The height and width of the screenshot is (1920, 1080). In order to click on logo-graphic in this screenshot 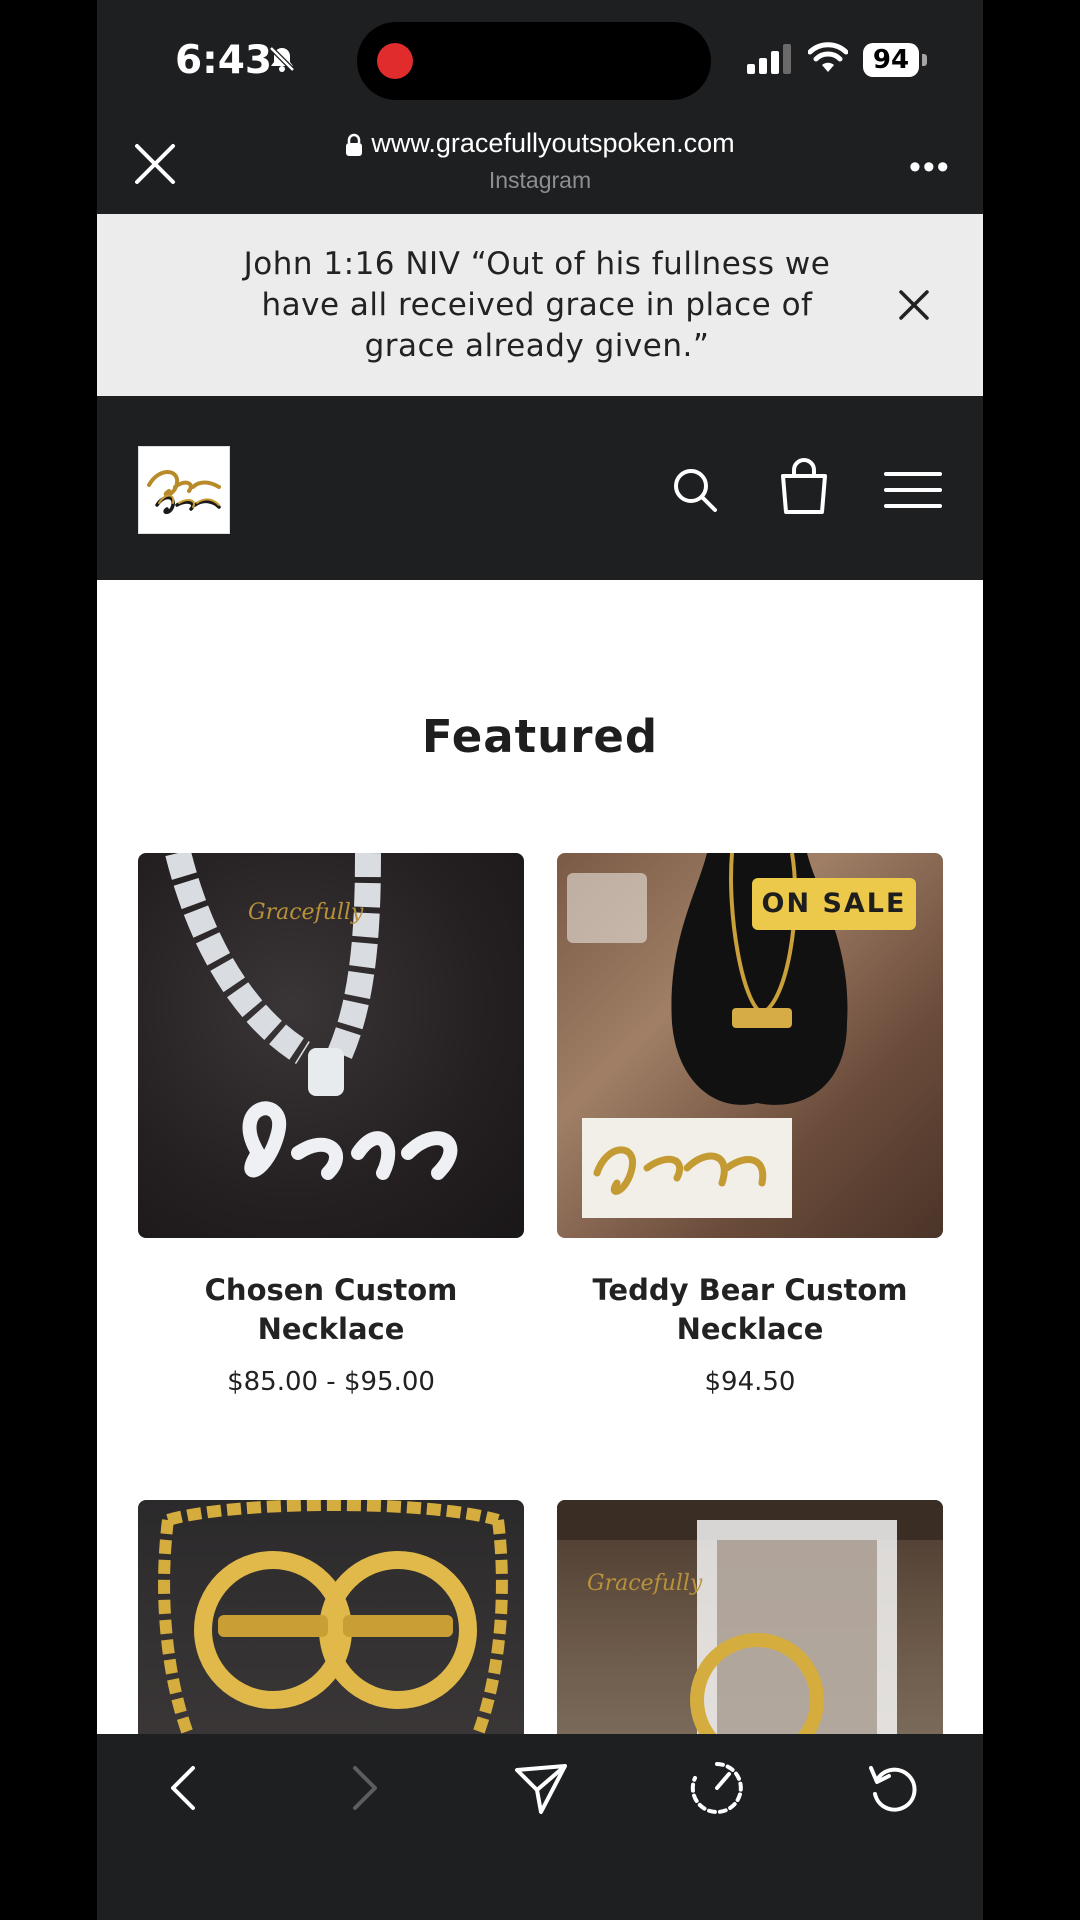, I will do `click(184, 492)`.